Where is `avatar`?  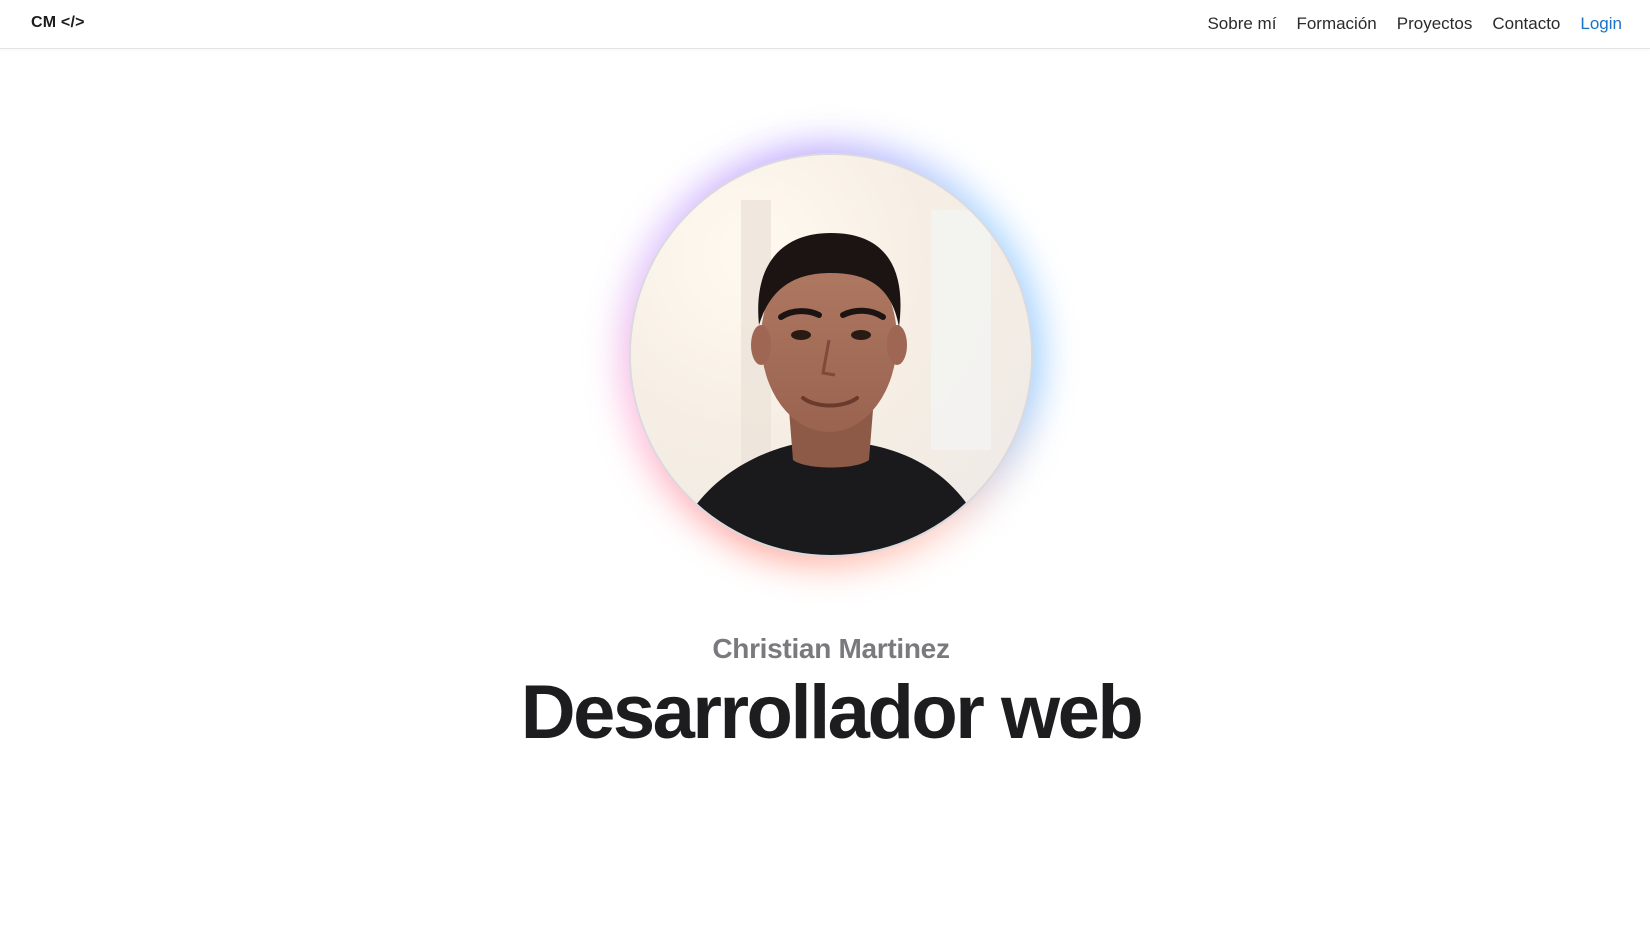 avatar is located at coordinates (831, 355).